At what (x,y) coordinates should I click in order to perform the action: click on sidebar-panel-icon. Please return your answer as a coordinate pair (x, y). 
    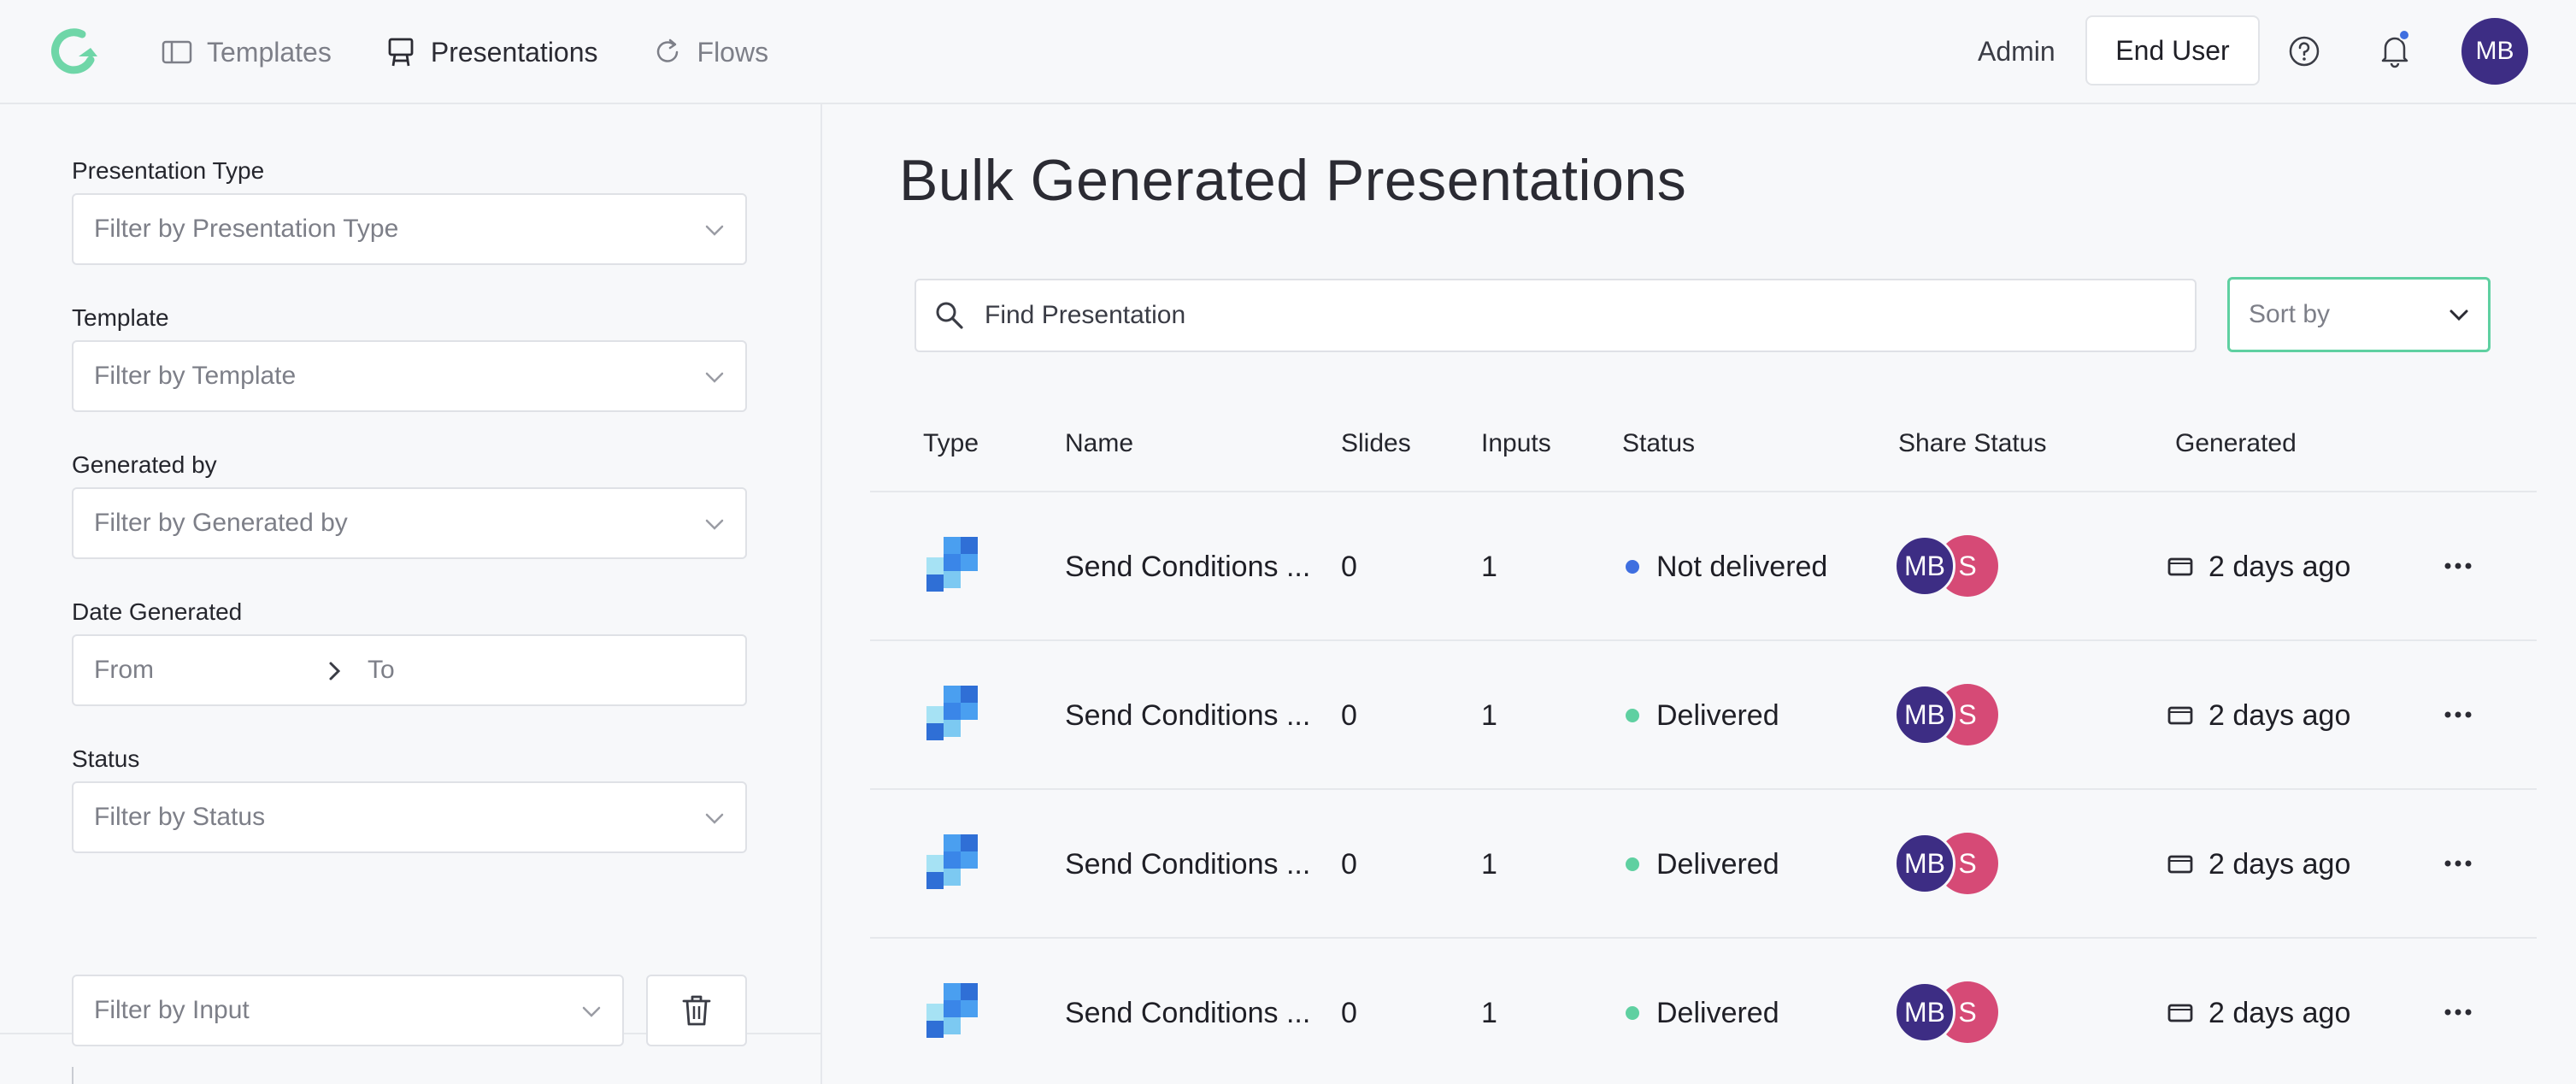
    Looking at the image, I should click on (177, 52).